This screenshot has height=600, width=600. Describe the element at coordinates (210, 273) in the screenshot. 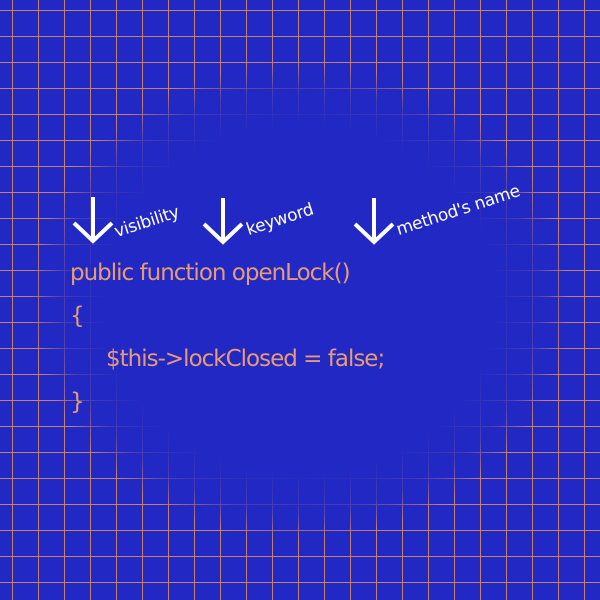

I see `code-signature: public function openLock()` at that location.